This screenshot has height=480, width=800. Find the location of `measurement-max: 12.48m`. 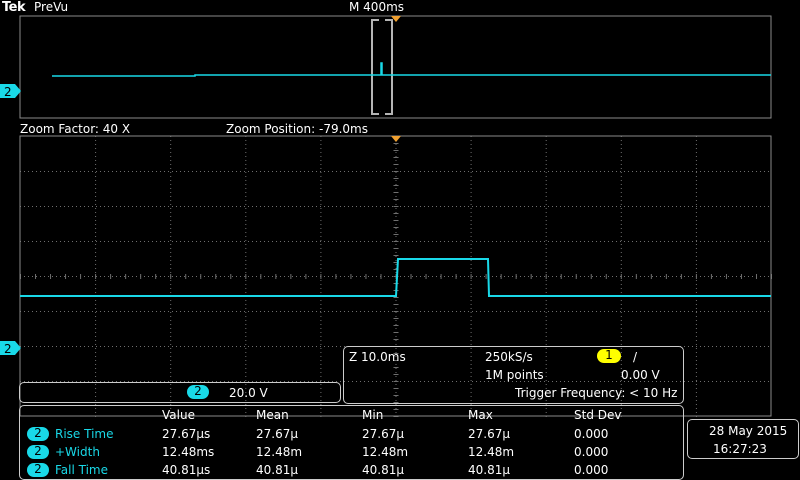

measurement-max: 12.48m is located at coordinates (491, 452).